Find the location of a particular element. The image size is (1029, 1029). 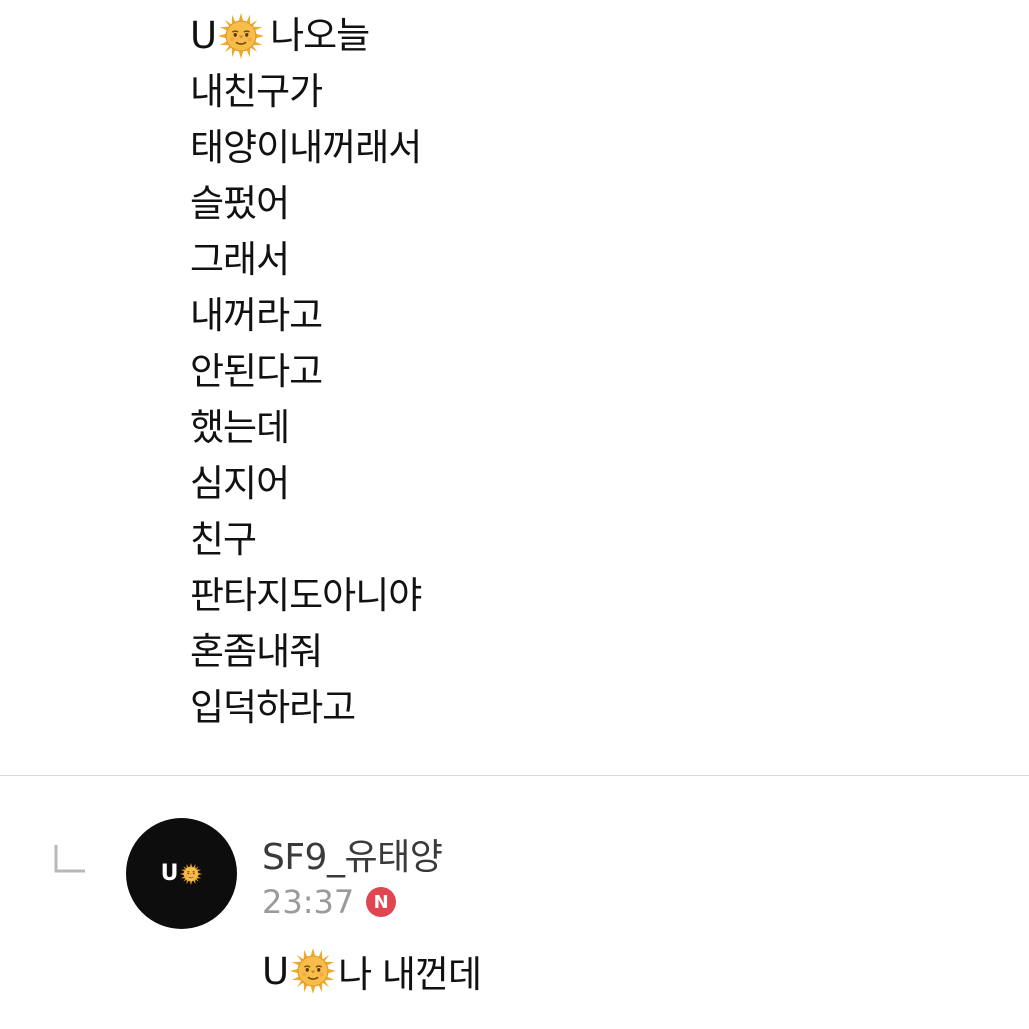

post-line: 했는데 is located at coordinates (240, 427).